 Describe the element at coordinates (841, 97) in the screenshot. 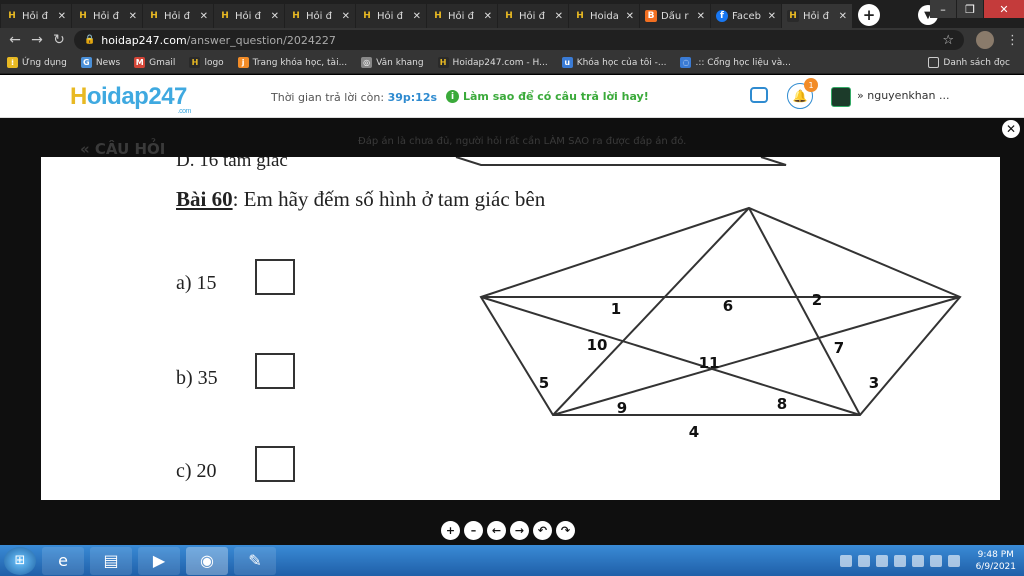

I see `user-avatar` at that location.